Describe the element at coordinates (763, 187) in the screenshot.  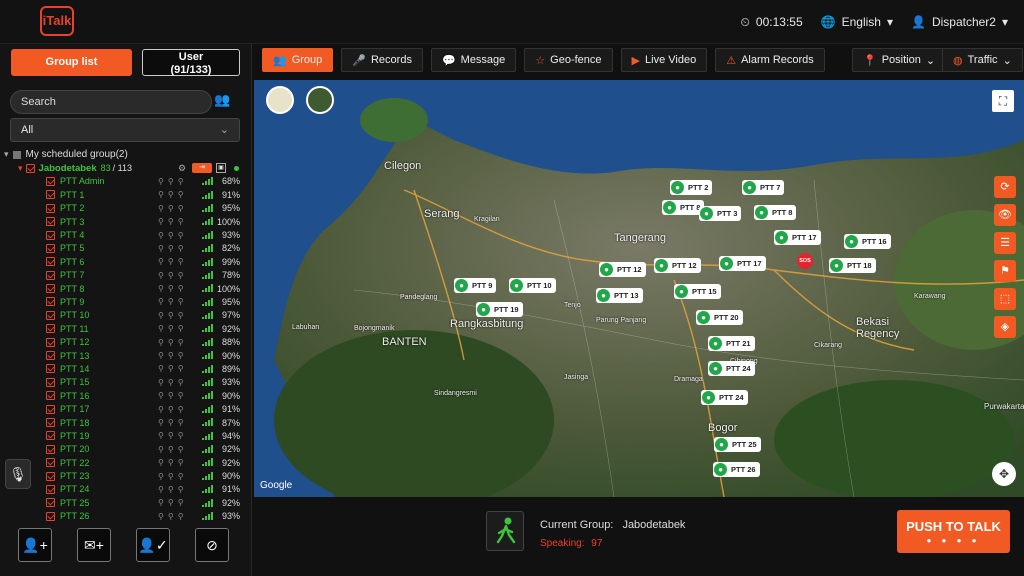
I see `ptt-pin: ● PTT 7` at that location.